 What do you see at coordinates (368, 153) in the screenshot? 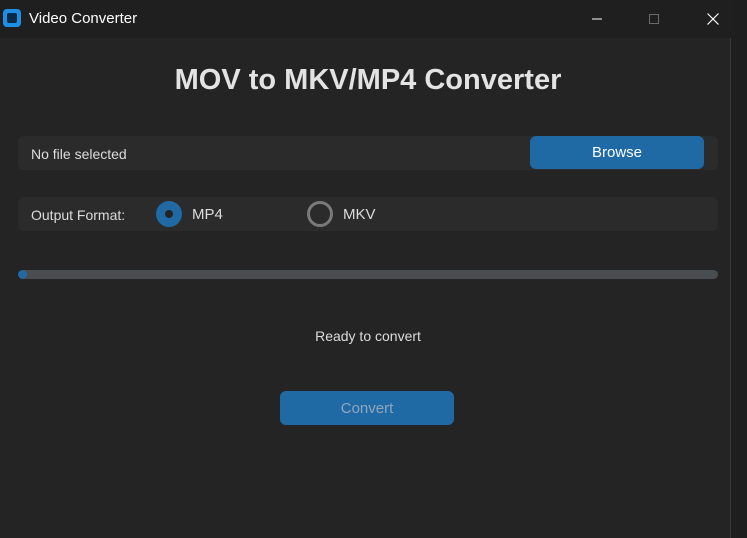
I see `file-selection-panel: No file selected Browse` at bounding box center [368, 153].